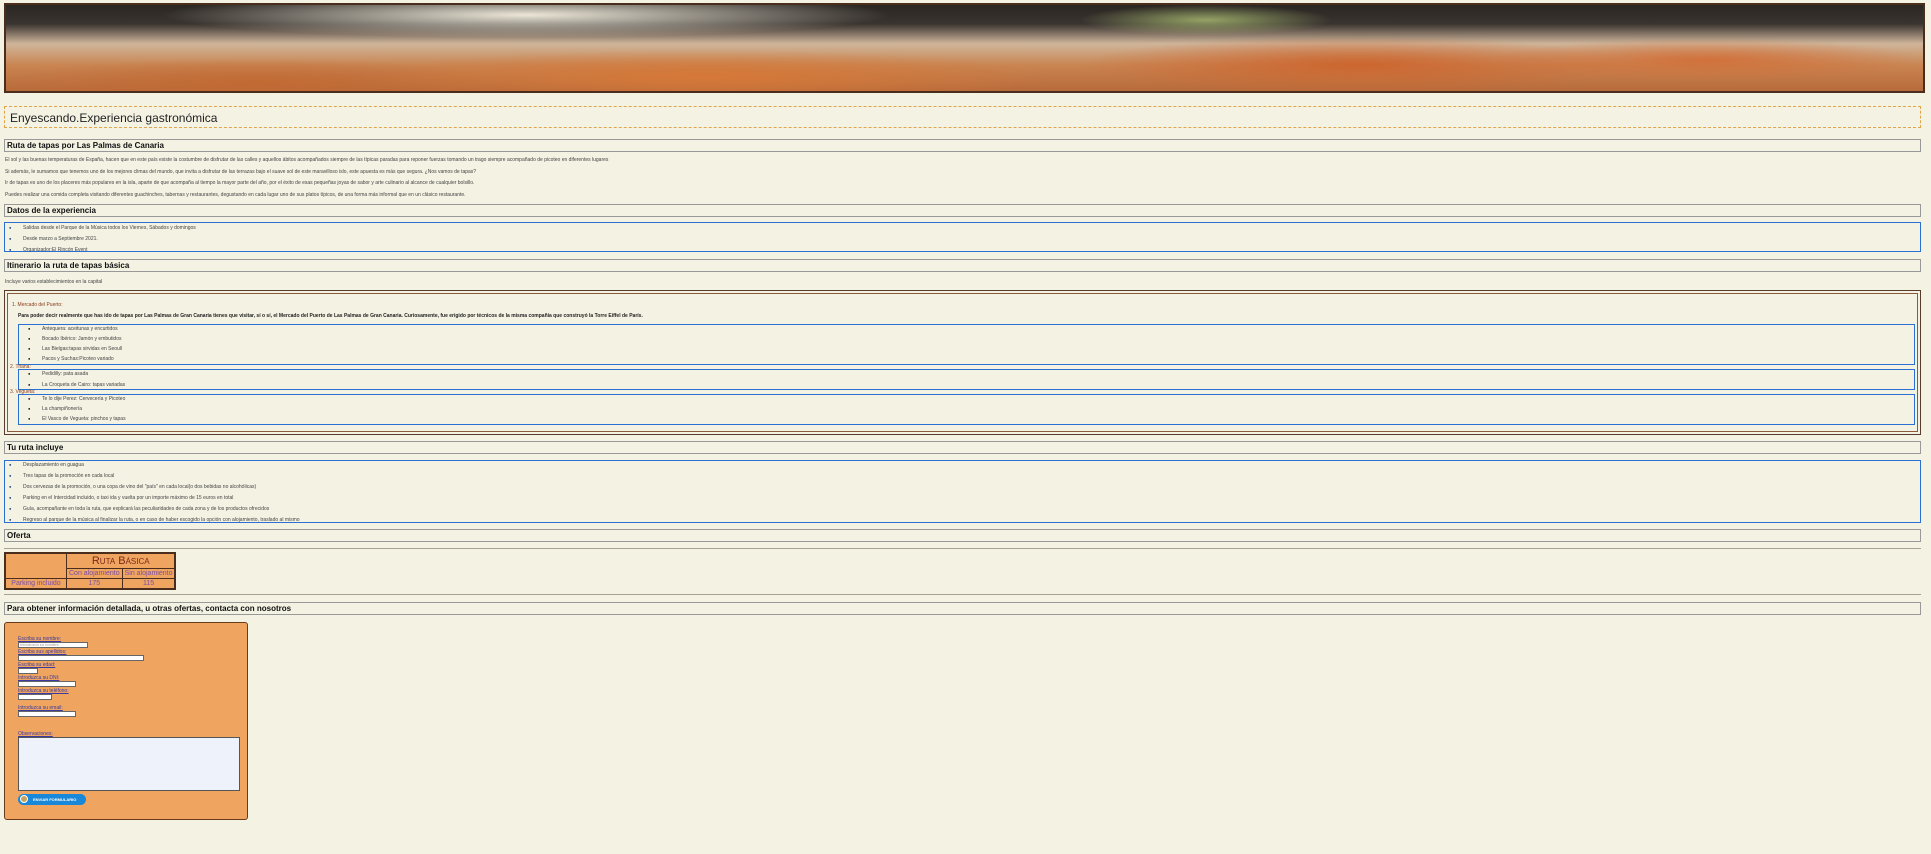 This screenshot has width=1931, height=854. What do you see at coordinates (24, 799) in the screenshot?
I see `send-icon` at bounding box center [24, 799].